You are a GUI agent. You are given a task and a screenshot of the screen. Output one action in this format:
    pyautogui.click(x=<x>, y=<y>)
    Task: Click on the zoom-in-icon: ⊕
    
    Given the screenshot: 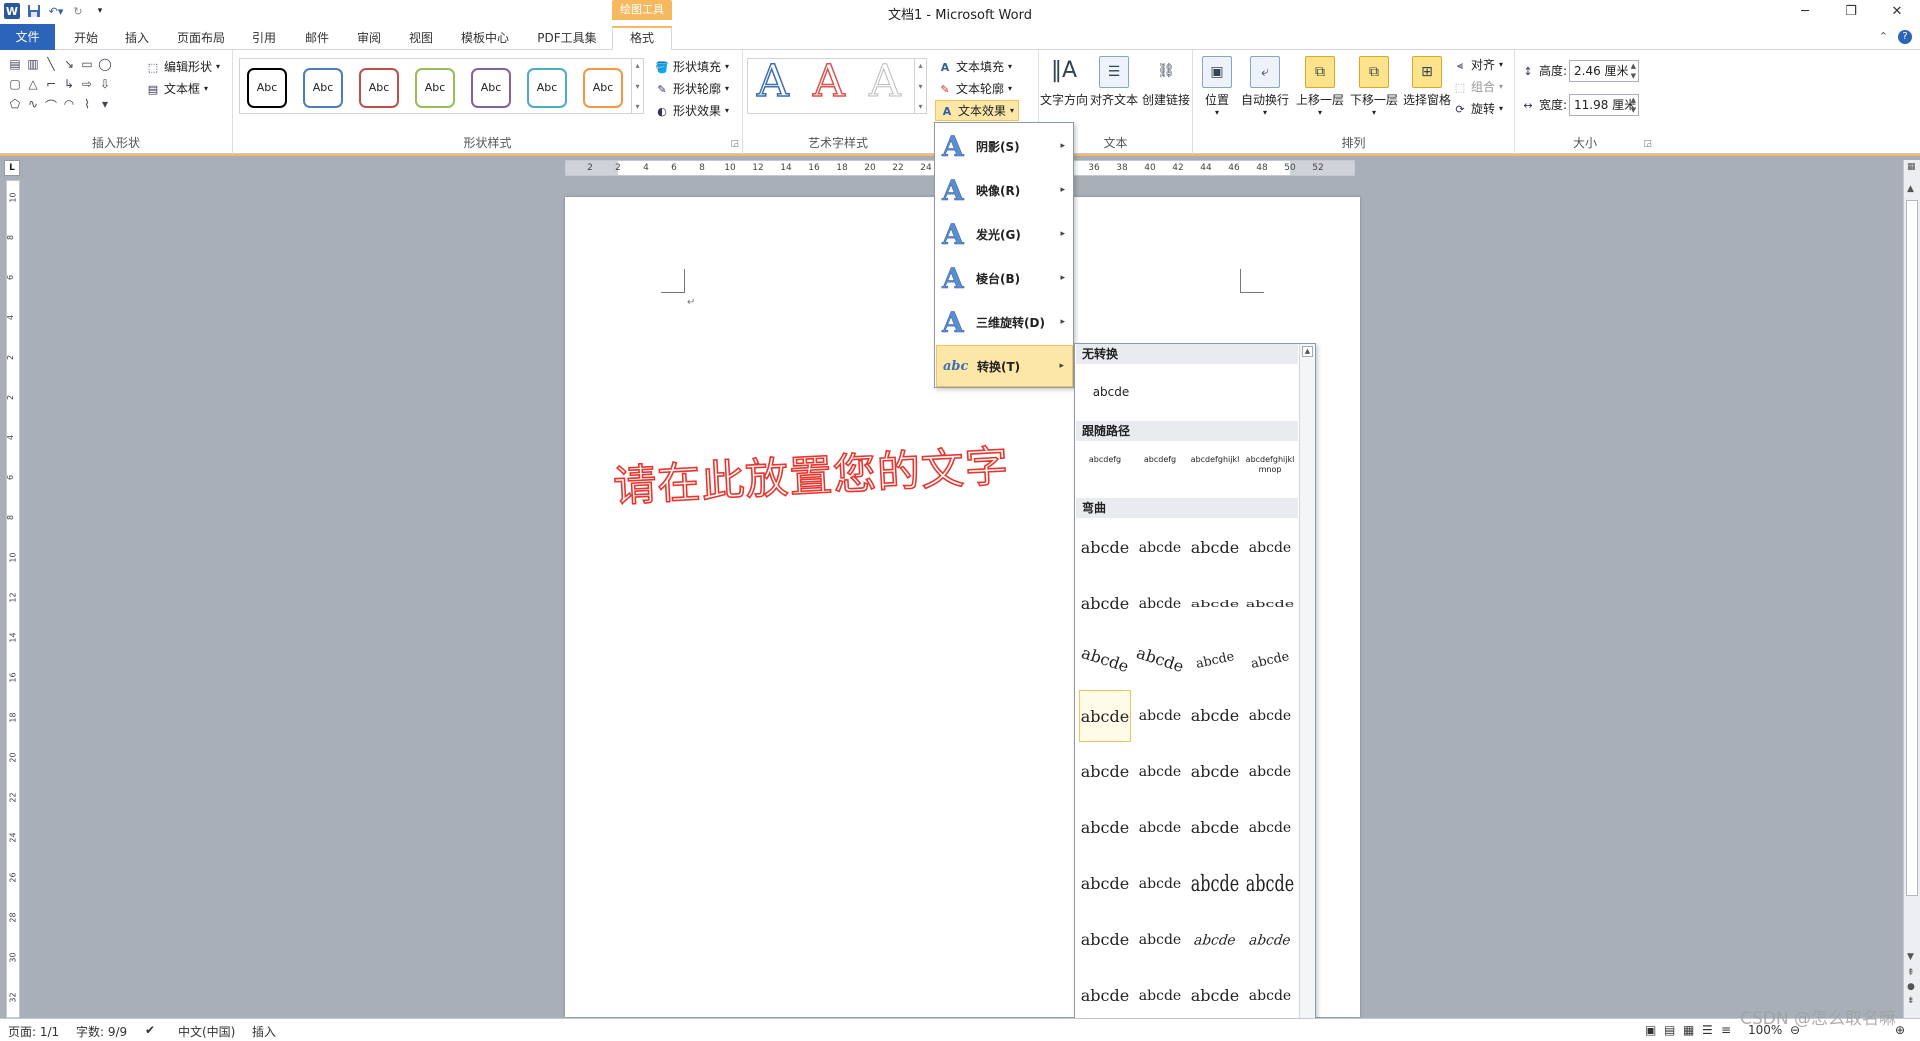 What is the action you would take?
    pyautogui.click(x=1900, y=1030)
    